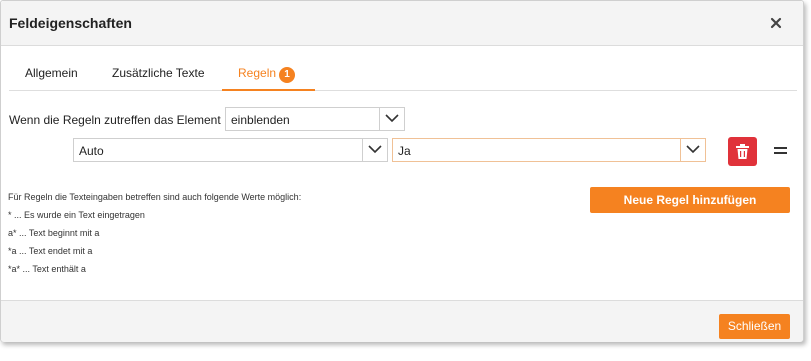 Image resolution: width=811 pixels, height=361 pixels. What do you see at coordinates (158, 75) in the screenshot?
I see `tab-zusaetzliche-texte: Zusätzliche Texte` at bounding box center [158, 75].